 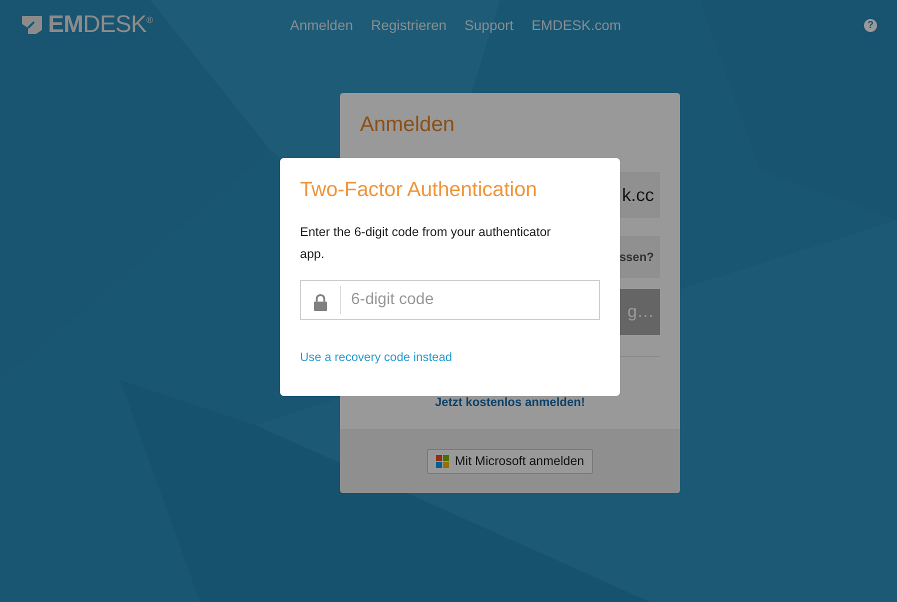 I want to click on dialog-title: Two-Factor Authentication, so click(x=419, y=190).